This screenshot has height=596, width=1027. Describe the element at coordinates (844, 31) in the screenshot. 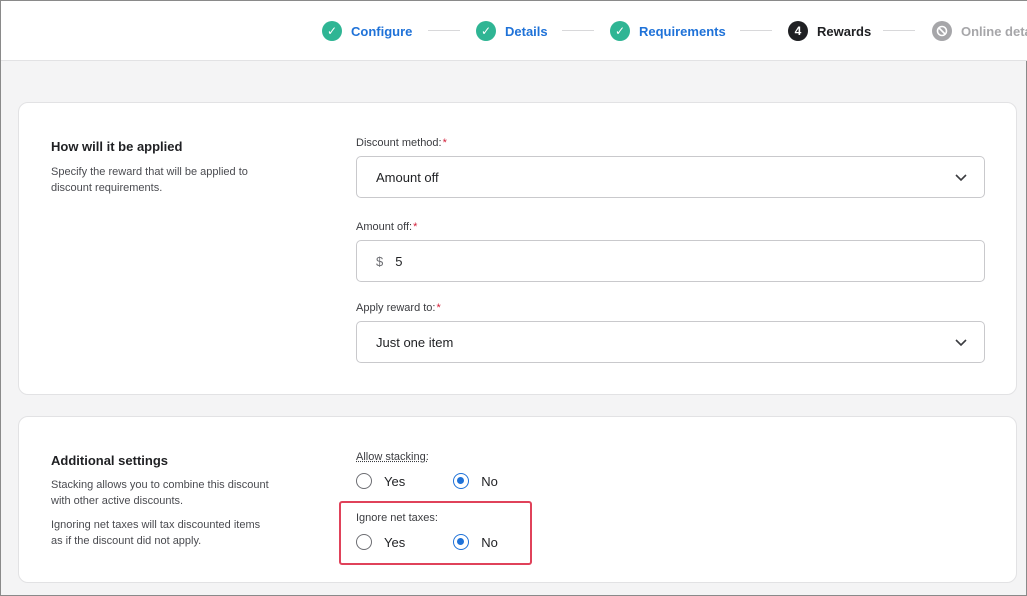

I see `step-label: Rewards` at that location.